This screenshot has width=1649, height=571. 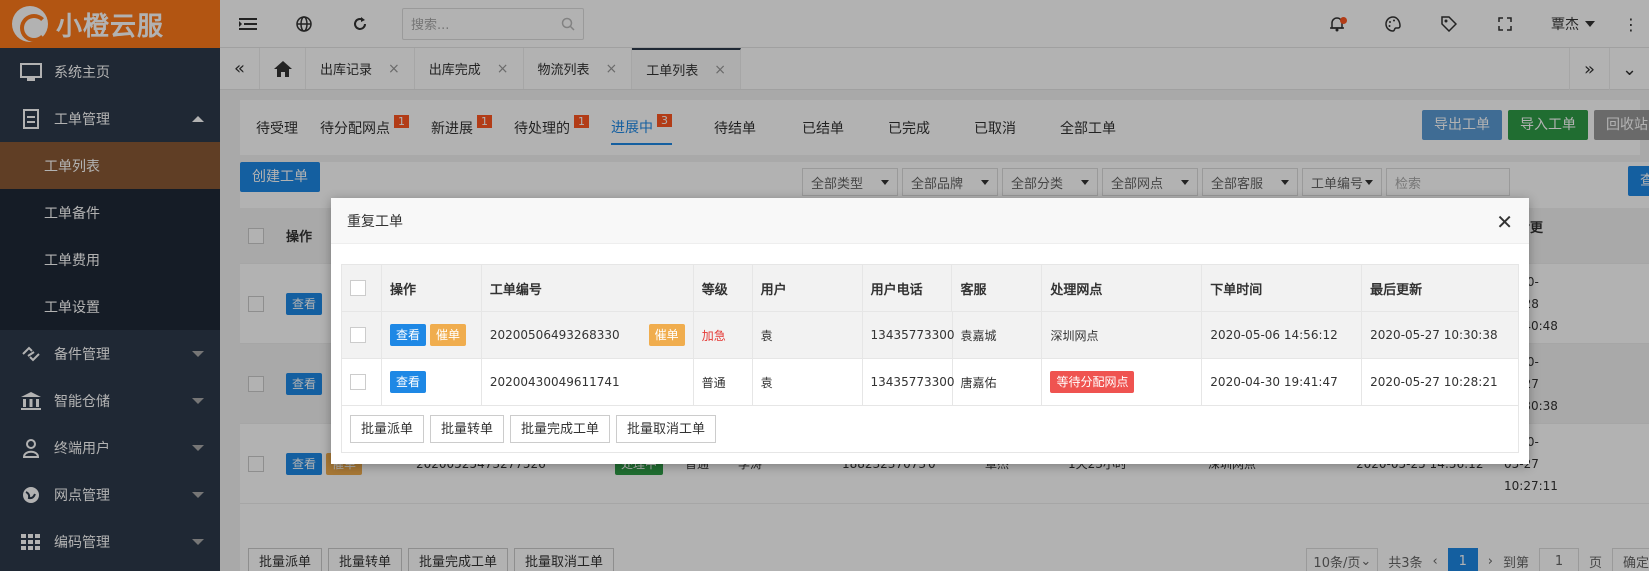 I want to click on column-header: 工单编号, so click(x=588, y=288).